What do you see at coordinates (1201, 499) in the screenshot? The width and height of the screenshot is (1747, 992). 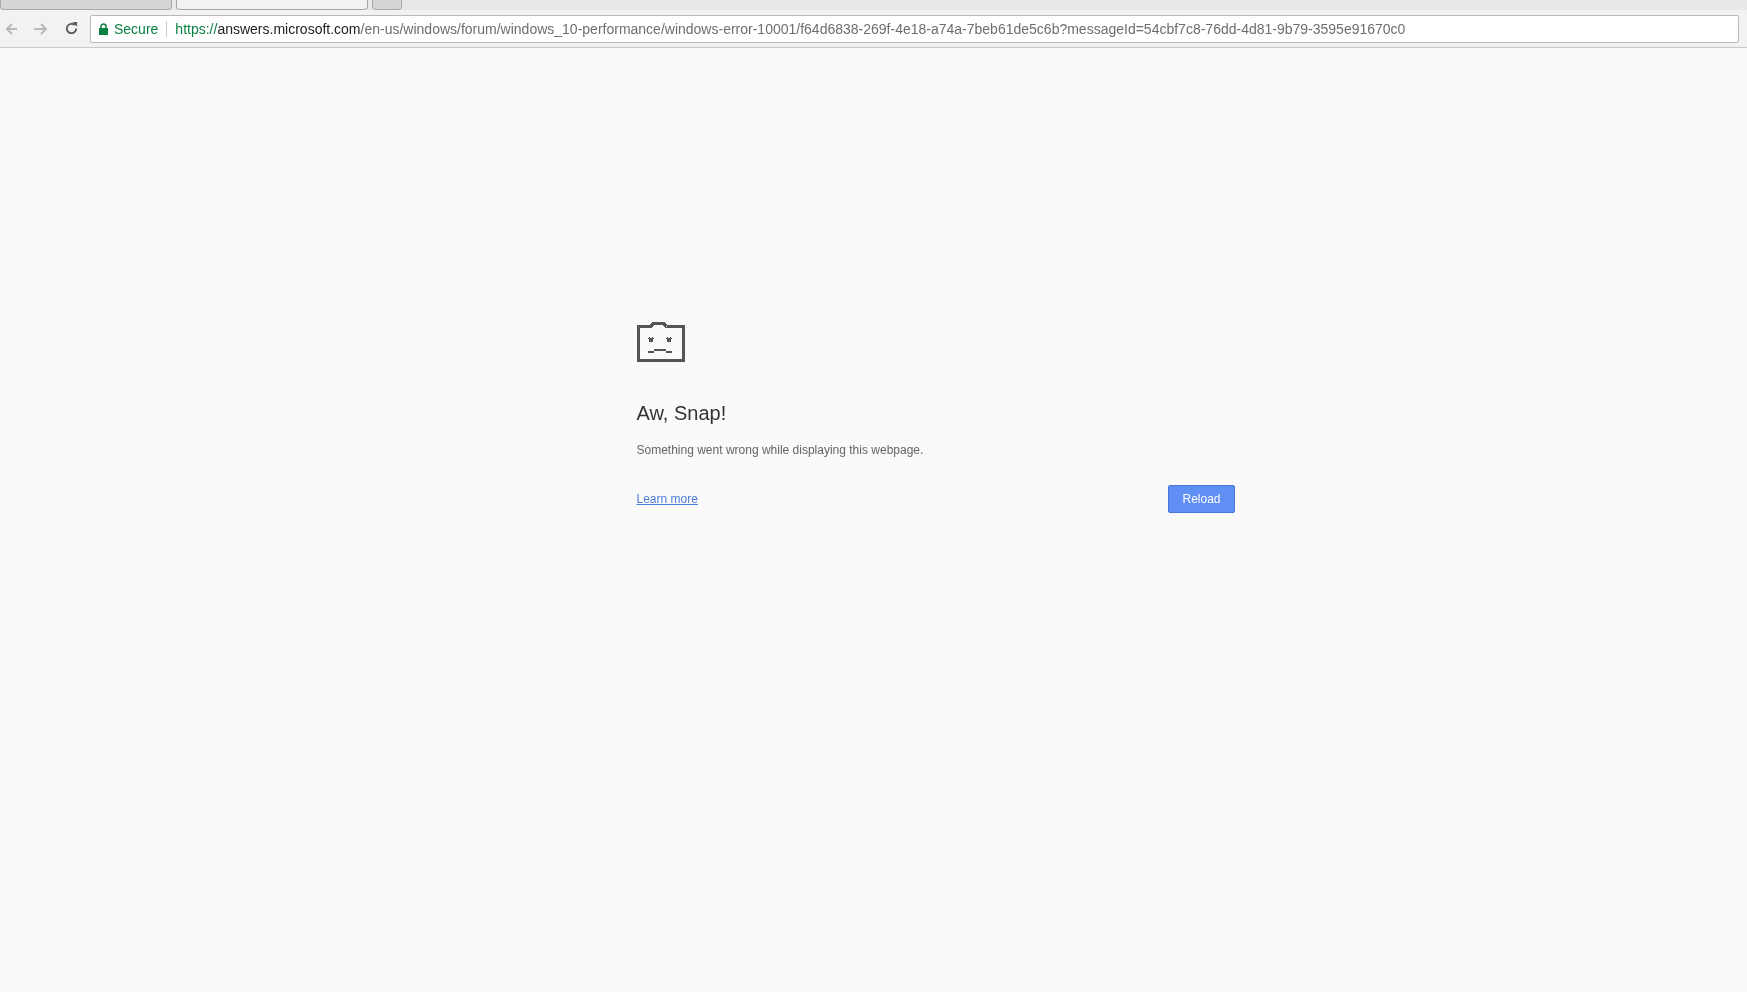 I see `reload-button: Reload` at bounding box center [1201, 499].